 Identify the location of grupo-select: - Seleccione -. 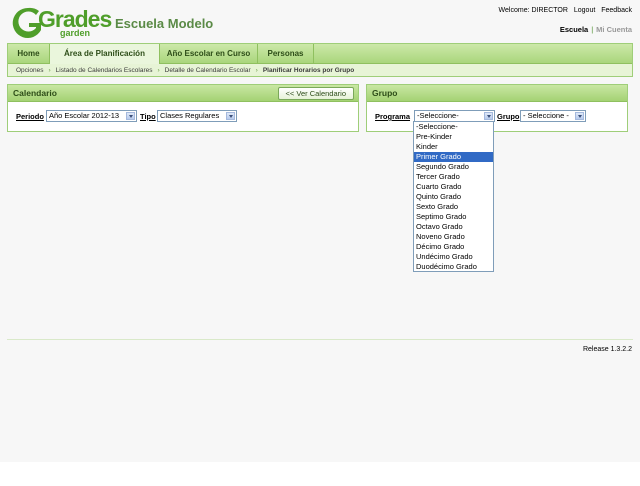
(553, 116).